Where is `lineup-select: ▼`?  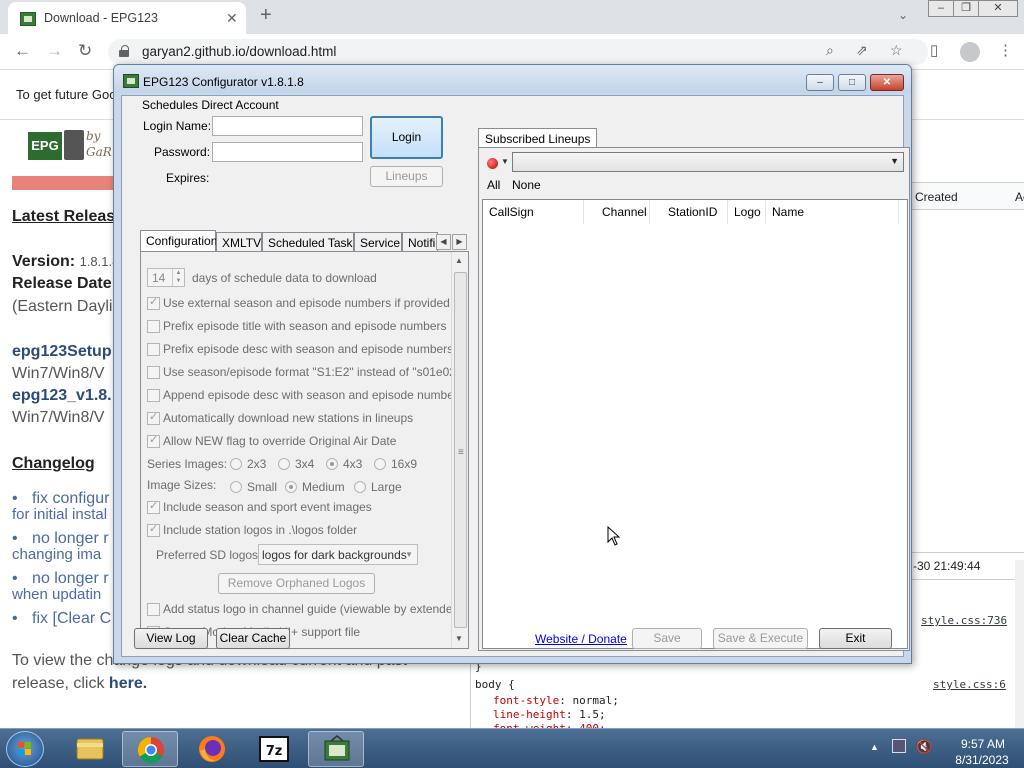 lineup-select: ▼ is located at coordinates (708, 162).